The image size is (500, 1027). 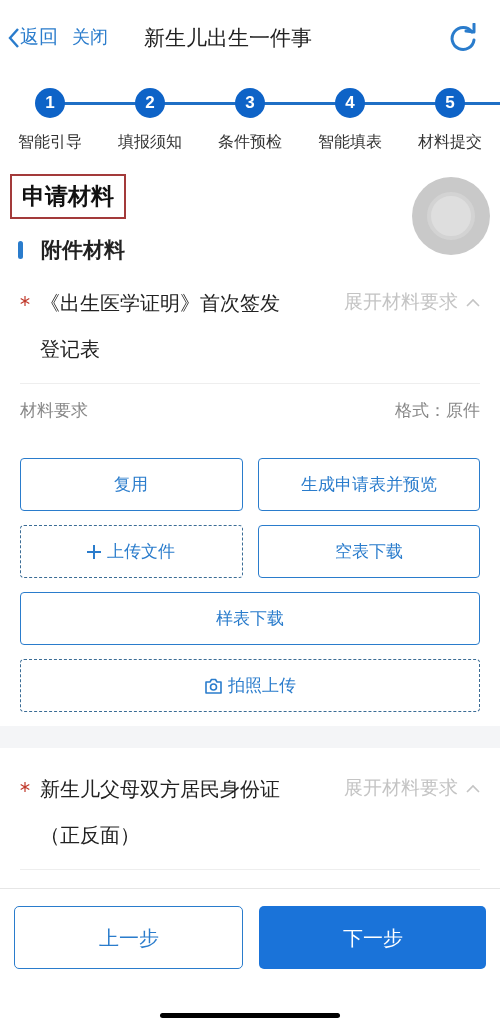 I want to click on step-label: 填报须知, so click(x=150, y=142).